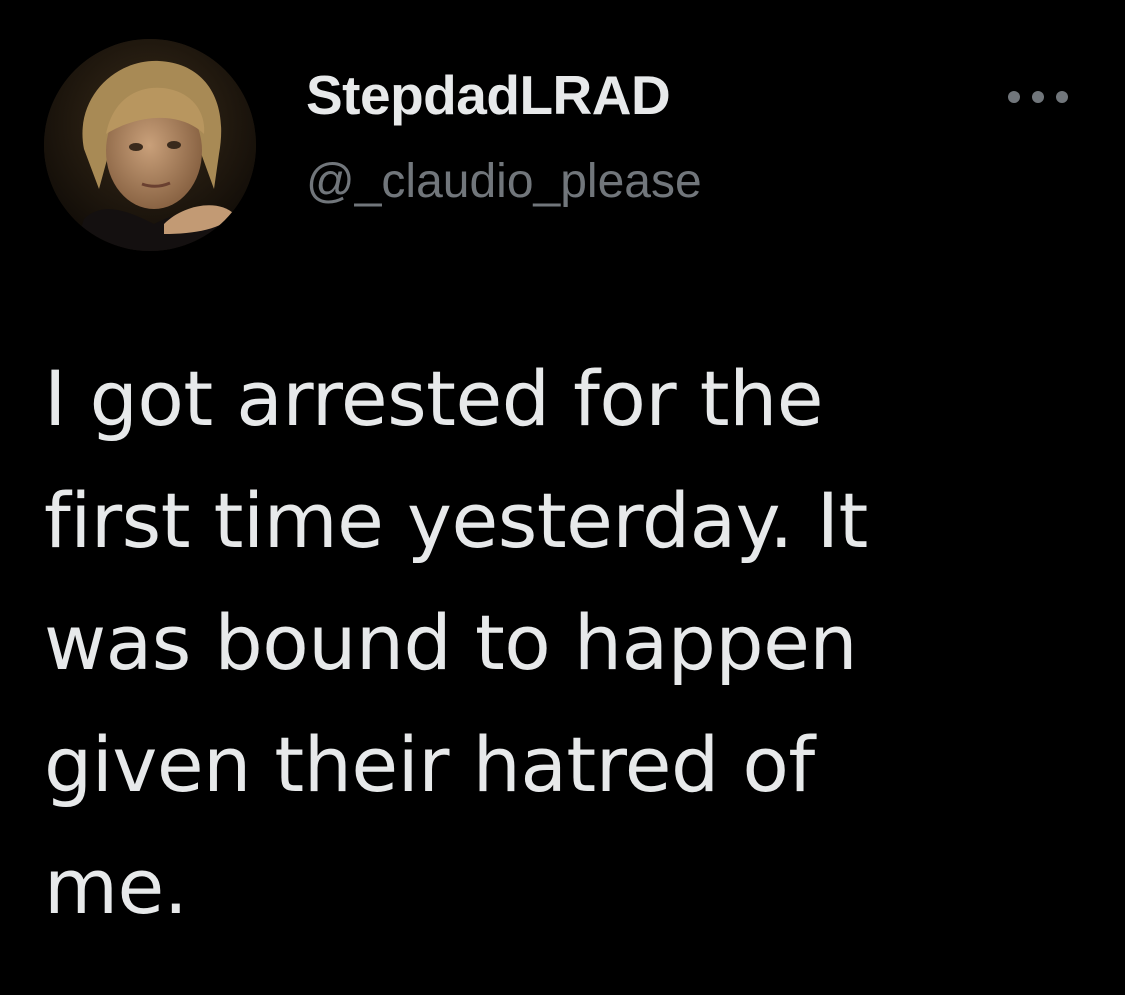  I want to click on more-options-button, so click(1038, 97).